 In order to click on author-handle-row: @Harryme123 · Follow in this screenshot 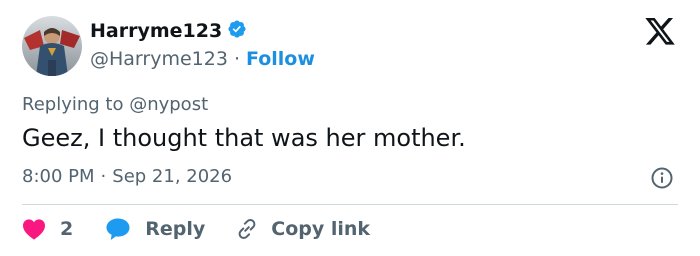, I will do `click(202, 59)`.